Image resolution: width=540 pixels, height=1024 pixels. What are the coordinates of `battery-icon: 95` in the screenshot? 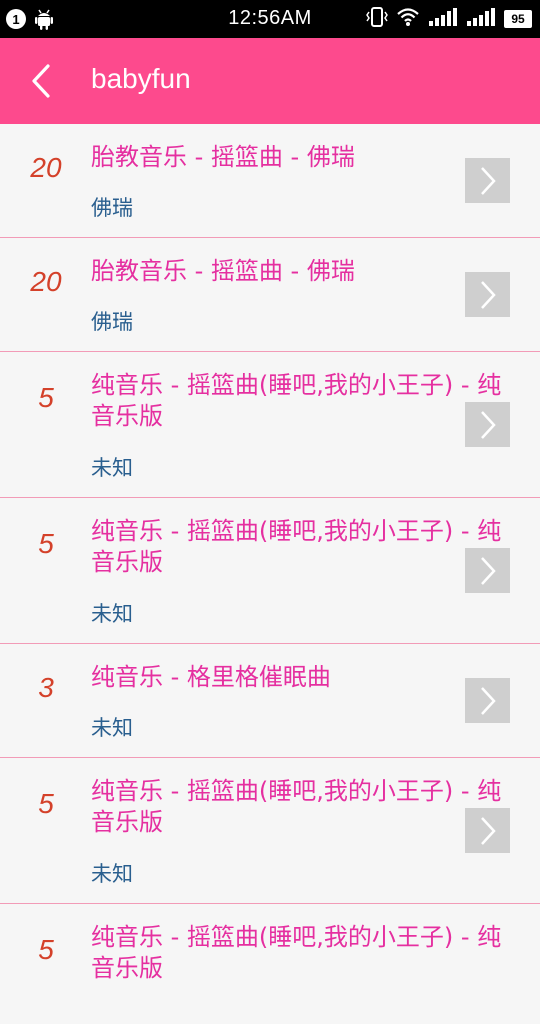 It's located at (518, 19).